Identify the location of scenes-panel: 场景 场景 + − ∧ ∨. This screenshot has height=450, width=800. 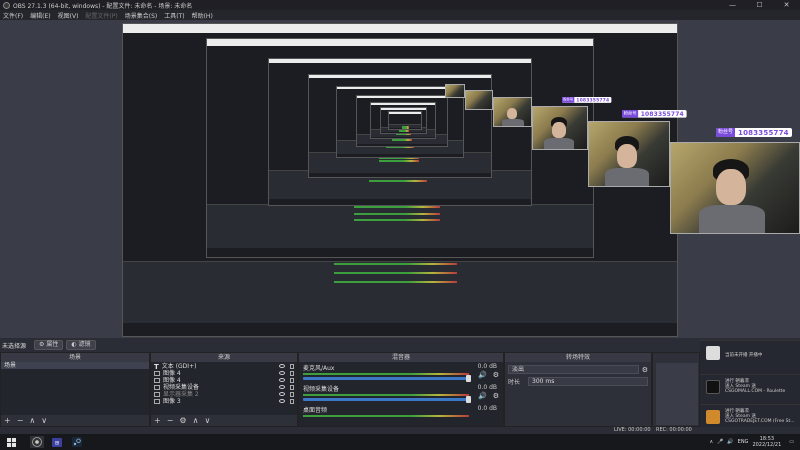
(75, 389).